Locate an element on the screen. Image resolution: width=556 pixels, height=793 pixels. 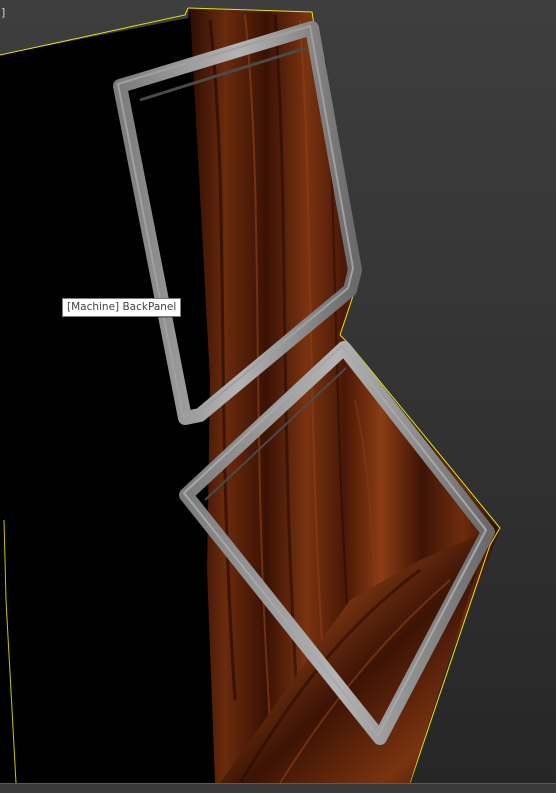
object-tooltip: [Machine] BackPanel is located at coordinates (122, 307).